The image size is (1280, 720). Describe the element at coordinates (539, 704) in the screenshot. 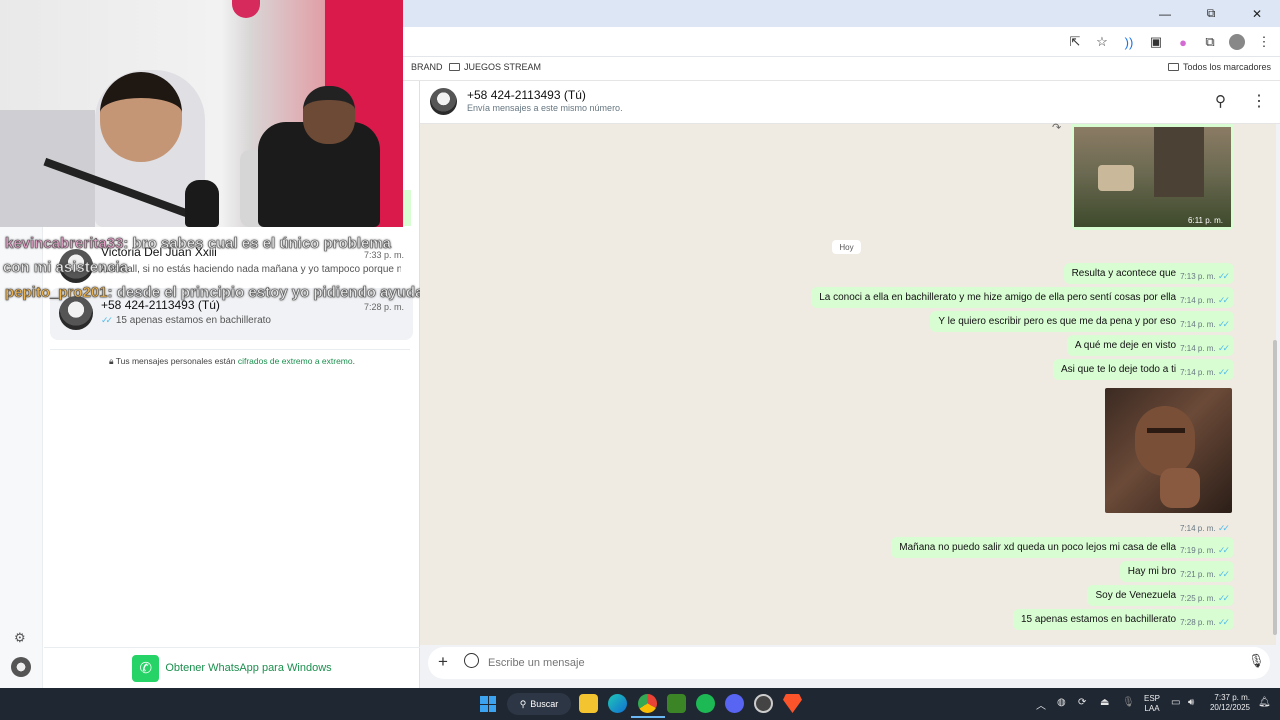

I see `taskbar-search: ⚲ Buscar` at that location.